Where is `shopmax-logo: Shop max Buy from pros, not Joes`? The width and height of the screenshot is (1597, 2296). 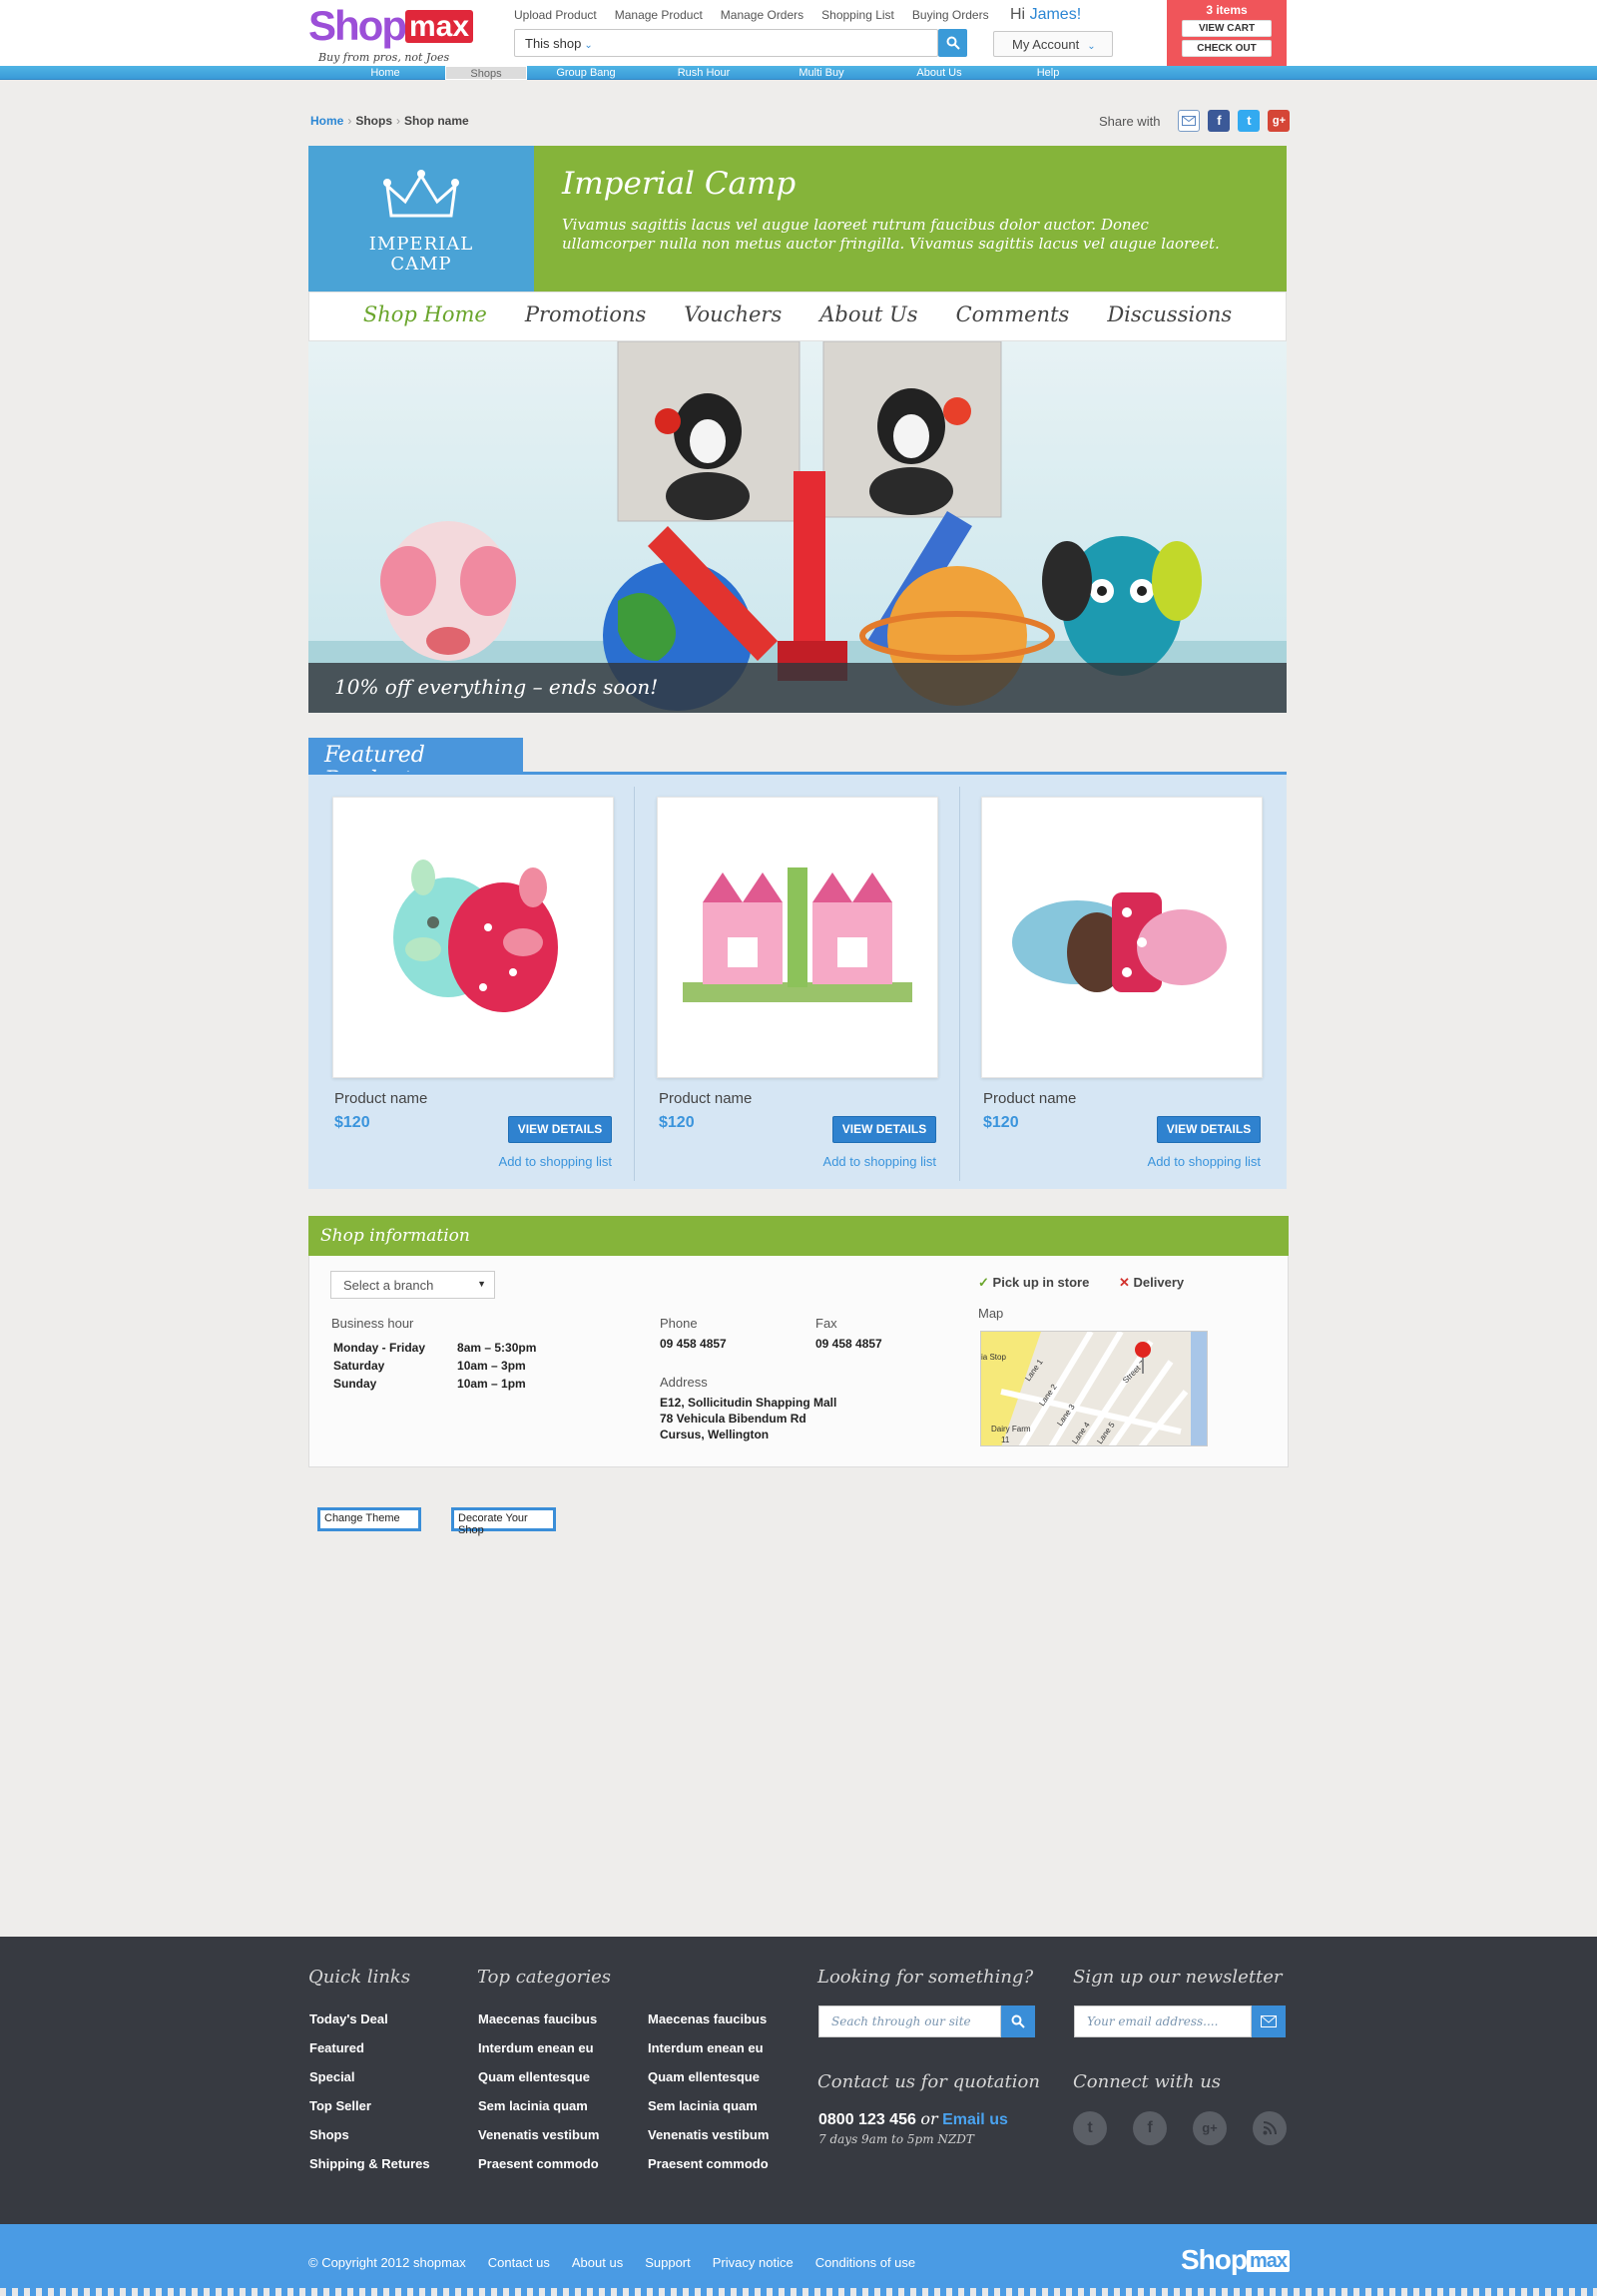 shopmax-logo: Shop max Buy from pros, not Joes is located at coordinates (391, 34).